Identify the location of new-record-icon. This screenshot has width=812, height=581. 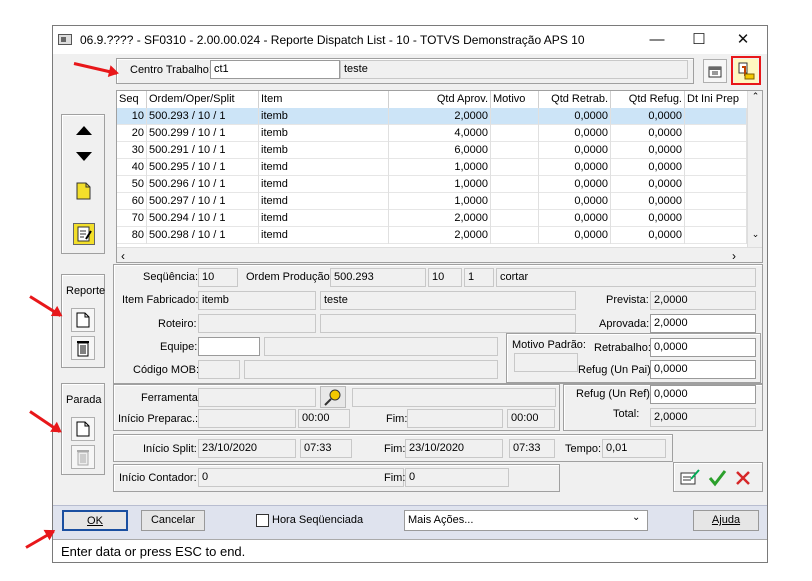
(83, 191).